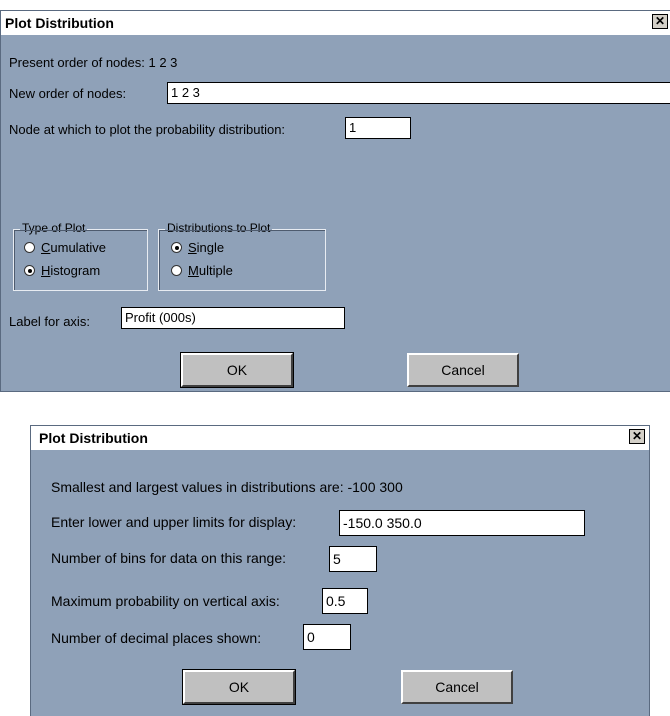  Describe the element at coordinates (29, 270) in the screenshot. I see `radio-histogram-indicator` at that location.